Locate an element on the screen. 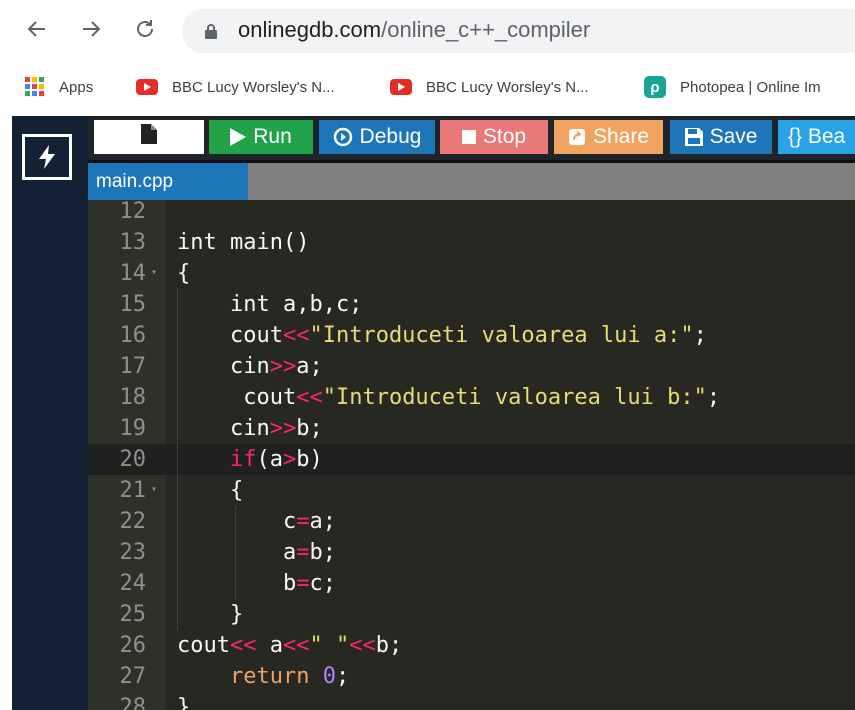 Image resolution: width=855 pixels, height=710 pixels. code-text: cout<< a<<" "<<b; is located at coordinates (289, 645).